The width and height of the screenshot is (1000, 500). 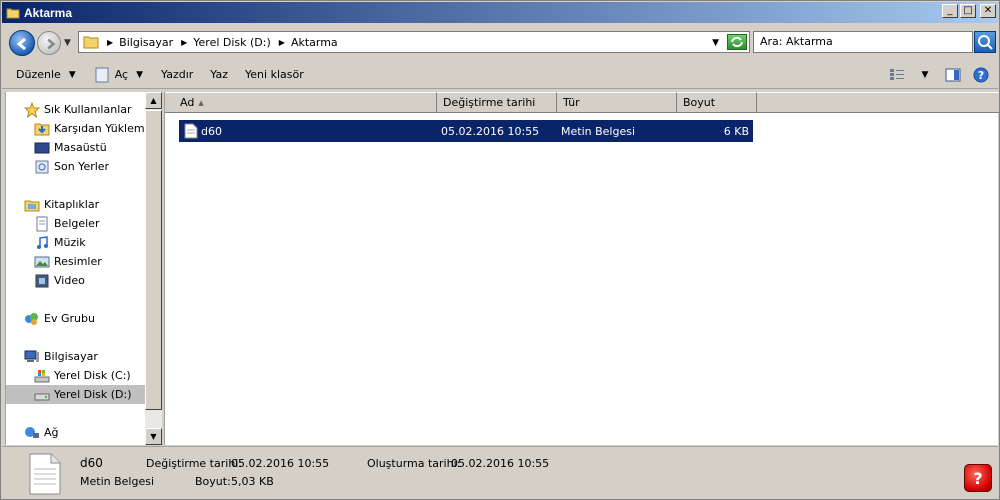 What do you see at coordinates (41, 432) in the screenshot?
I see `nav-network: Ağ` at bounding box center [41, 432].